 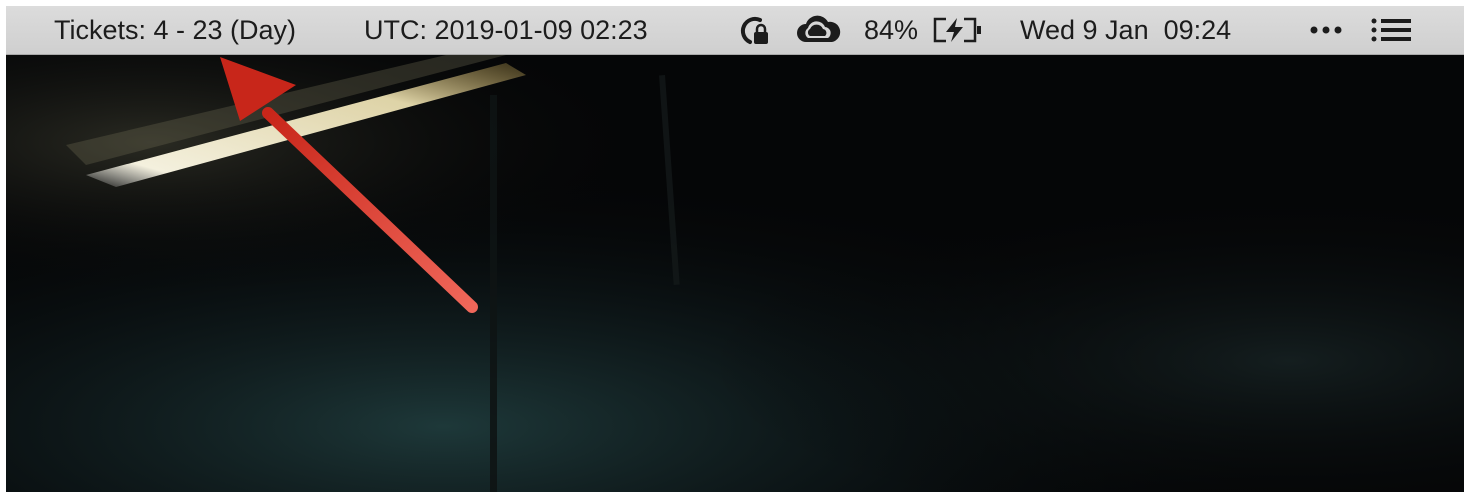 I want to click on sync-lock-icon, so click(x=755, y=30).